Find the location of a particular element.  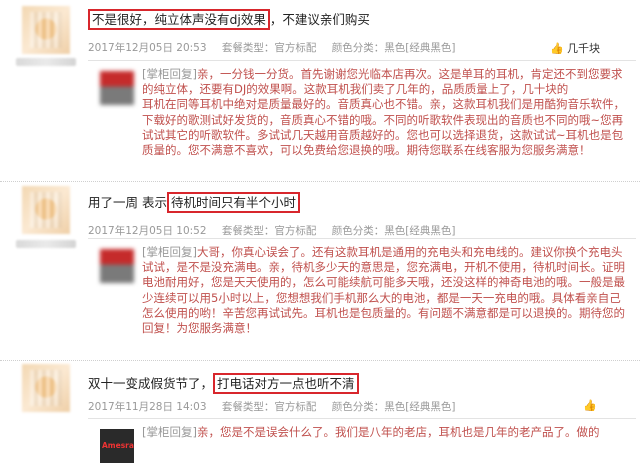

comment-text: 双十一变成假货节了， is located at coordinates (151, 383).